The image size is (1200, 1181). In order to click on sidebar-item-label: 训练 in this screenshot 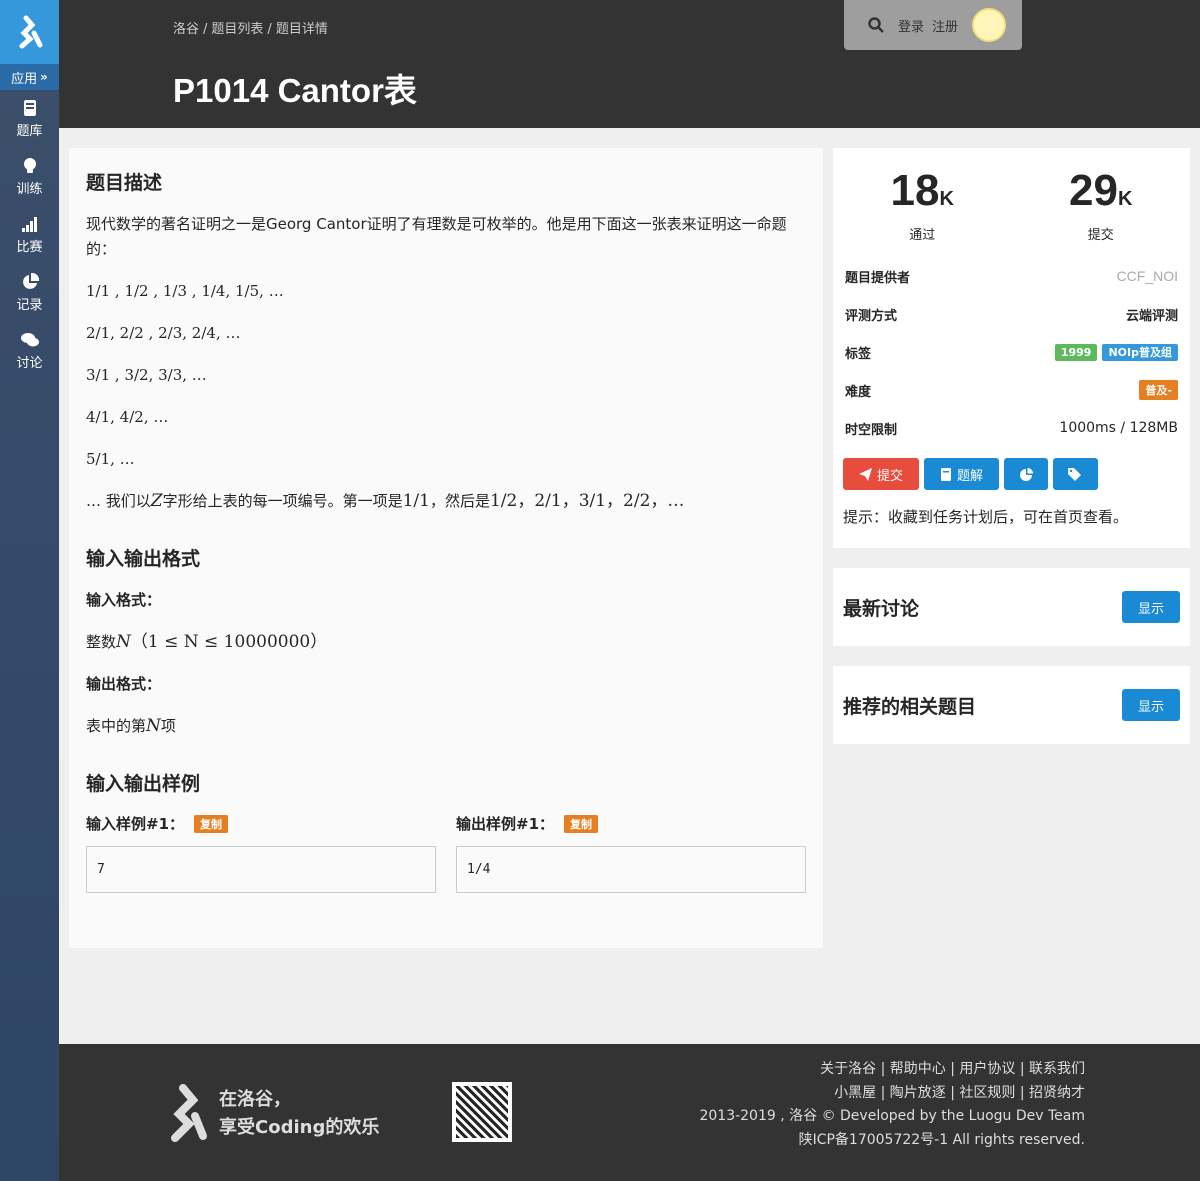, I will do `click(29, 189)`.